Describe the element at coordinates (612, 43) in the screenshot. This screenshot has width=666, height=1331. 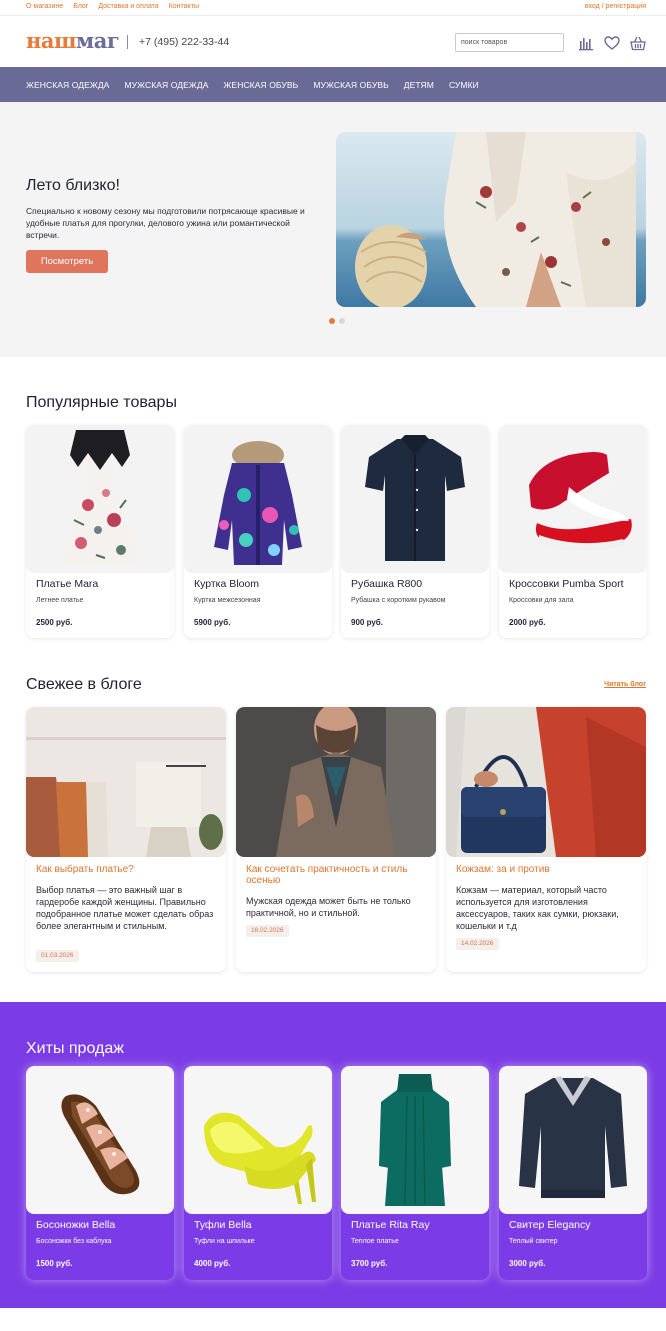
I see `heart-icon` at that location.